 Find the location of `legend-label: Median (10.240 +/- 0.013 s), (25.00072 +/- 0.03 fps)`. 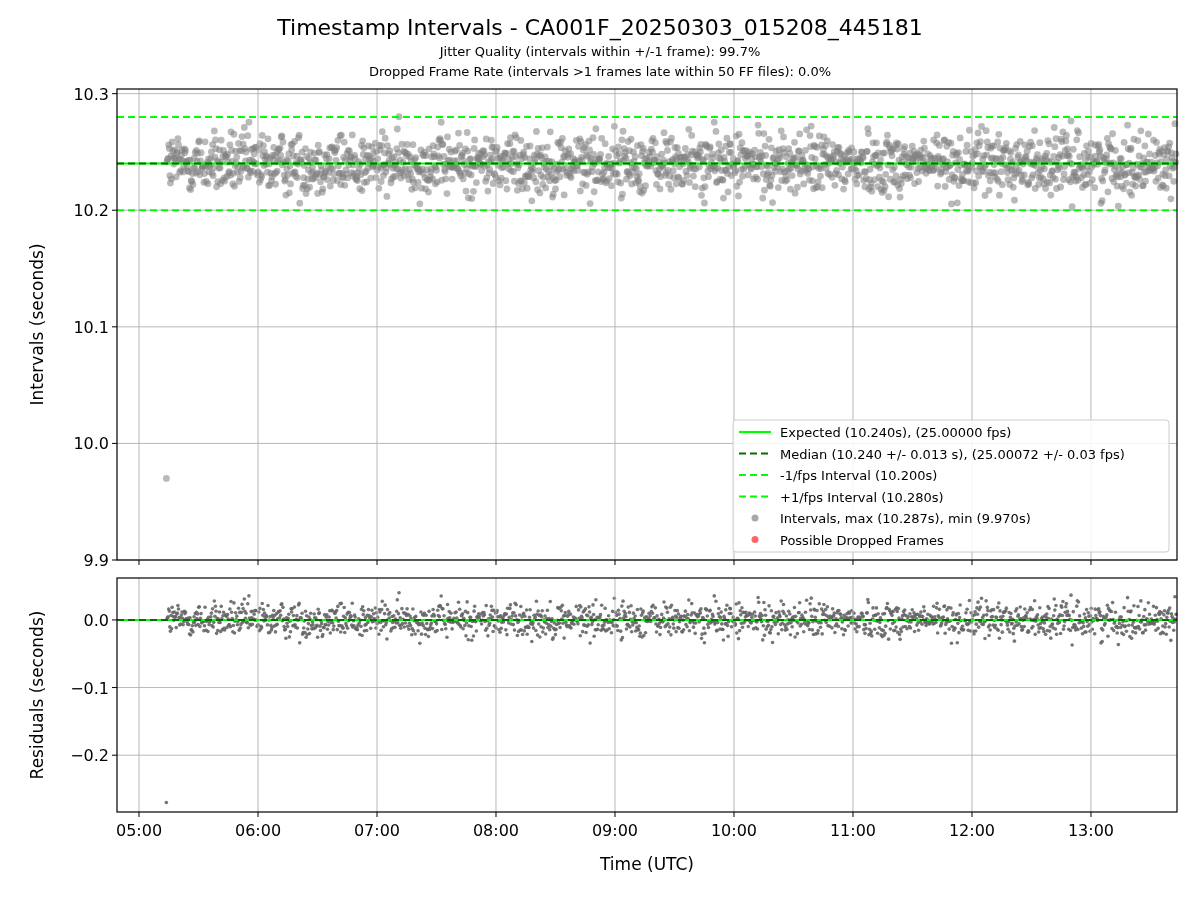

legend-label: Median (10.240 +/- 0.013 s), (25.00072 +/- 0.03 fps) is located at coordinates (952, 454).